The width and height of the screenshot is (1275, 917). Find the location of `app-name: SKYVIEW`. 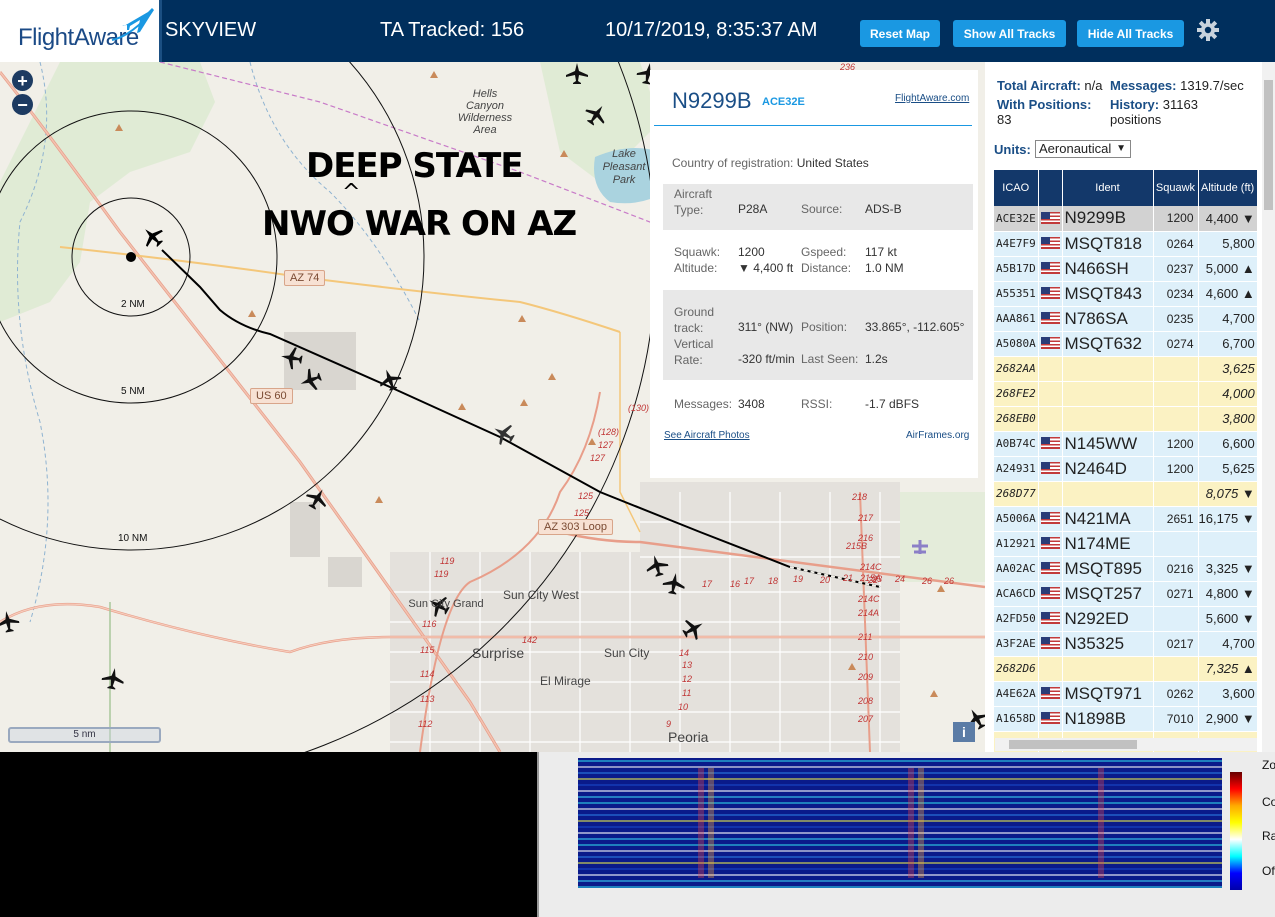

app-name: SKYVIEW is located at coordinates (211, 30).